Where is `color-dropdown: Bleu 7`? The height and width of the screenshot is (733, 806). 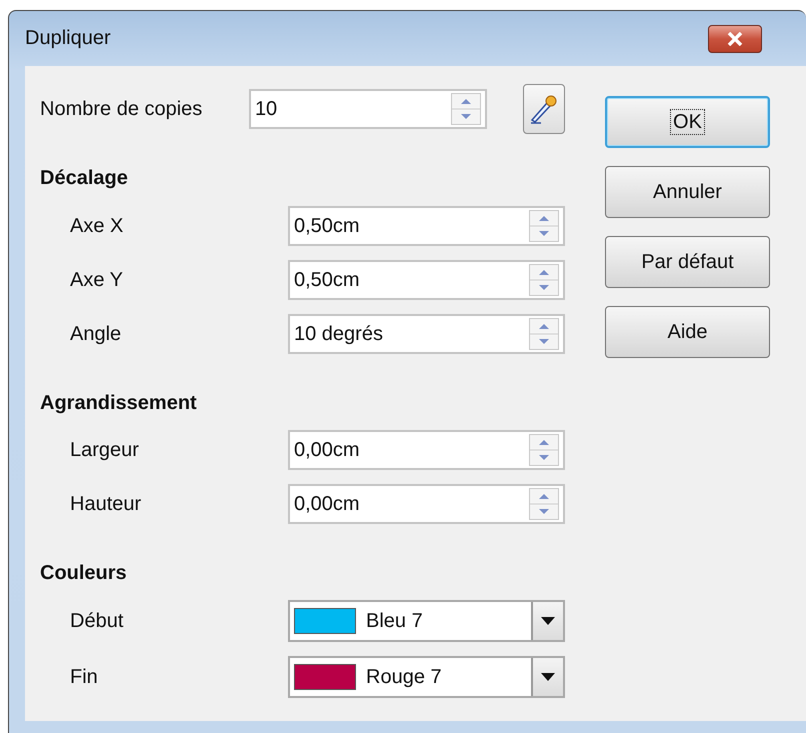
color-dropdown: Bleu 7 is located at coordinates (426, 621).